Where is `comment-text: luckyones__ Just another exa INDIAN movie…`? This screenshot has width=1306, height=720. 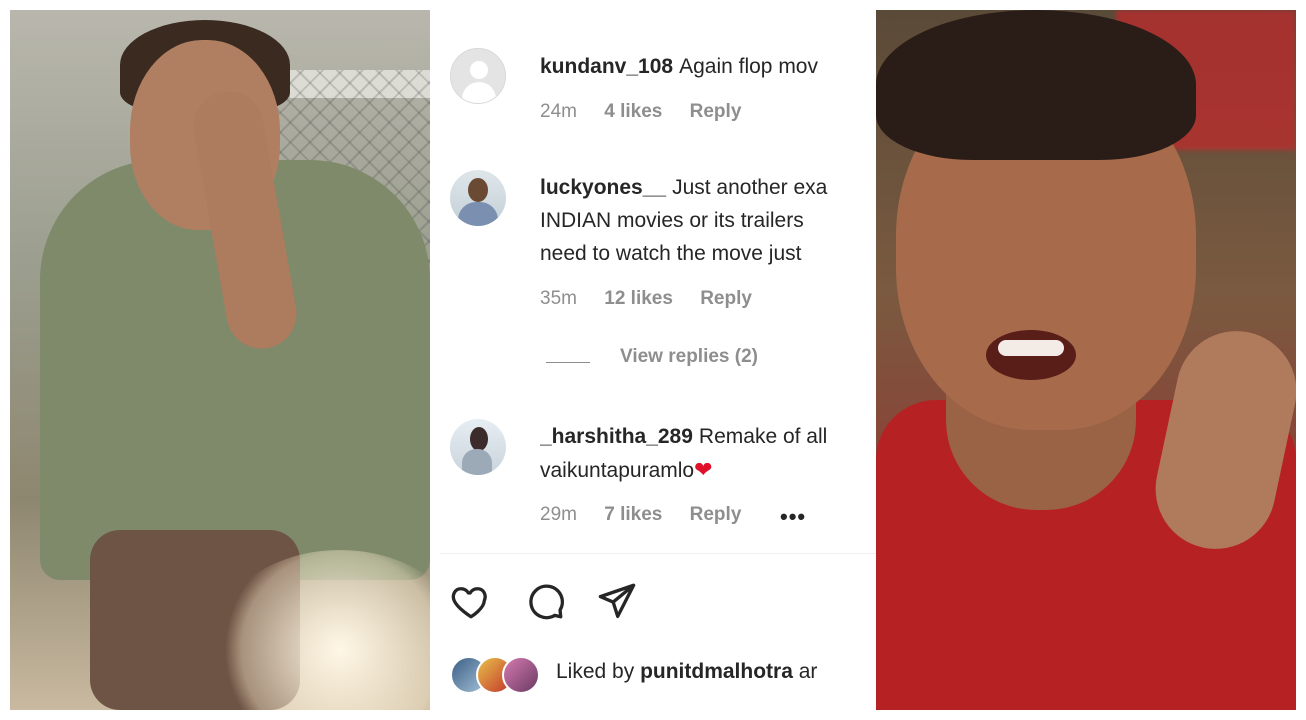
comment-text: luckyones__ Just another exa INDIAN movie… is located at coordinates (705, 220).